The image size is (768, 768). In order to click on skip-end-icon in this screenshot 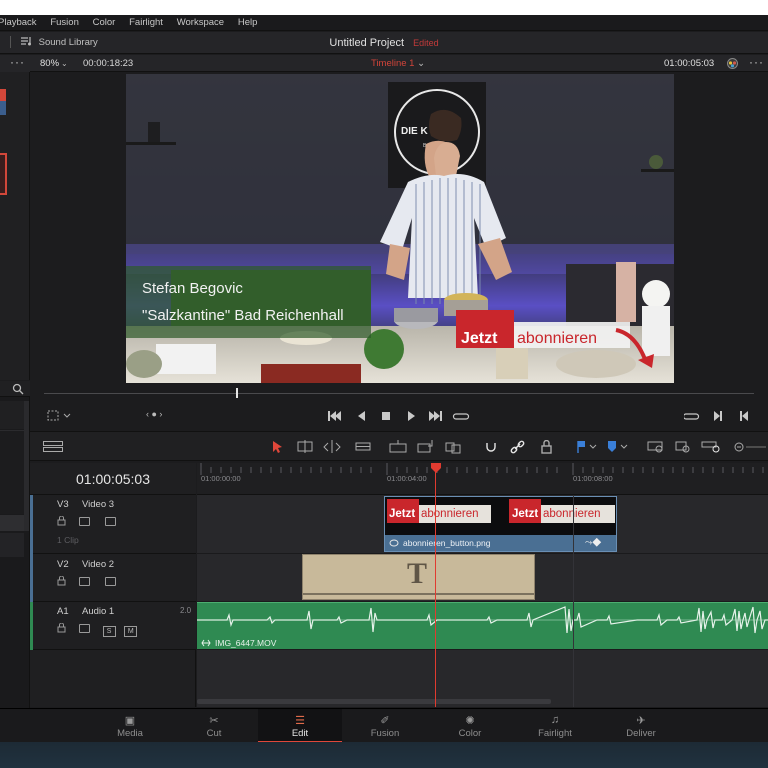, I will do `click(435, 416)`.